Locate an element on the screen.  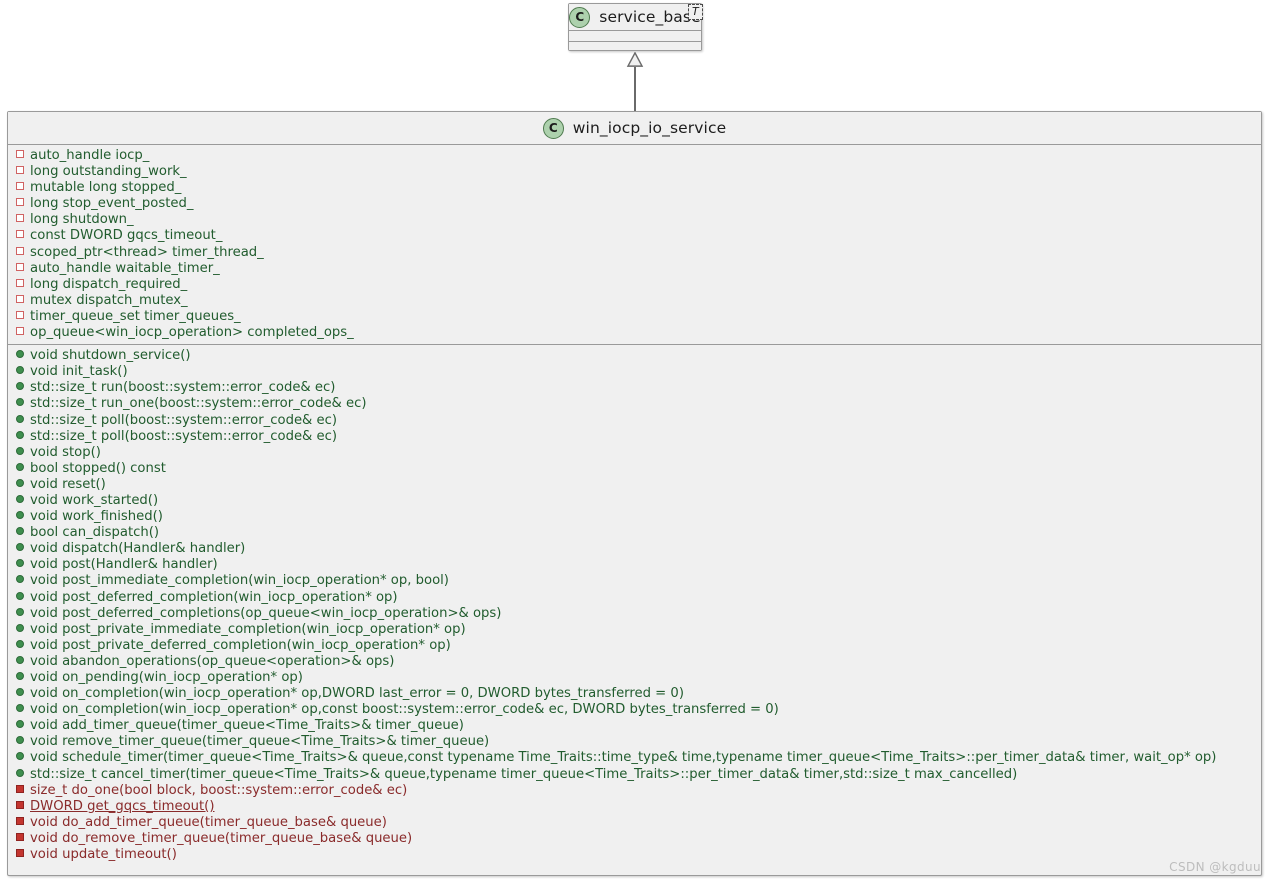
class-member: void shutdown_service() is located at coordinates (634, 356).